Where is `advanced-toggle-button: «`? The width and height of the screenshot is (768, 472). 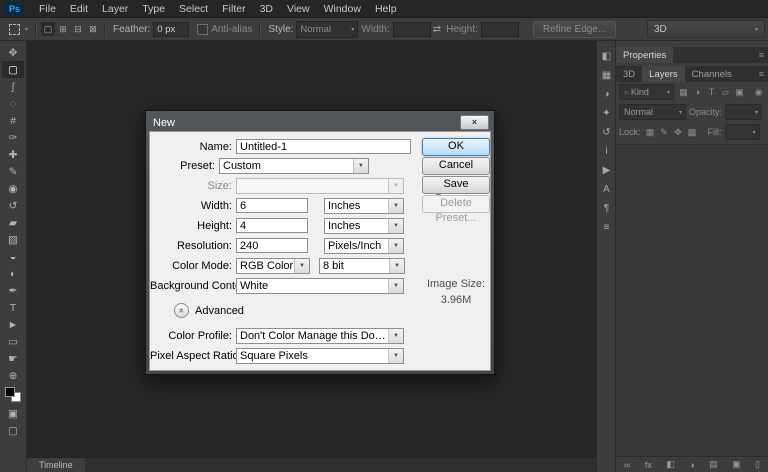 advanced-toggle-button: « is located at coordinates (181, 310).